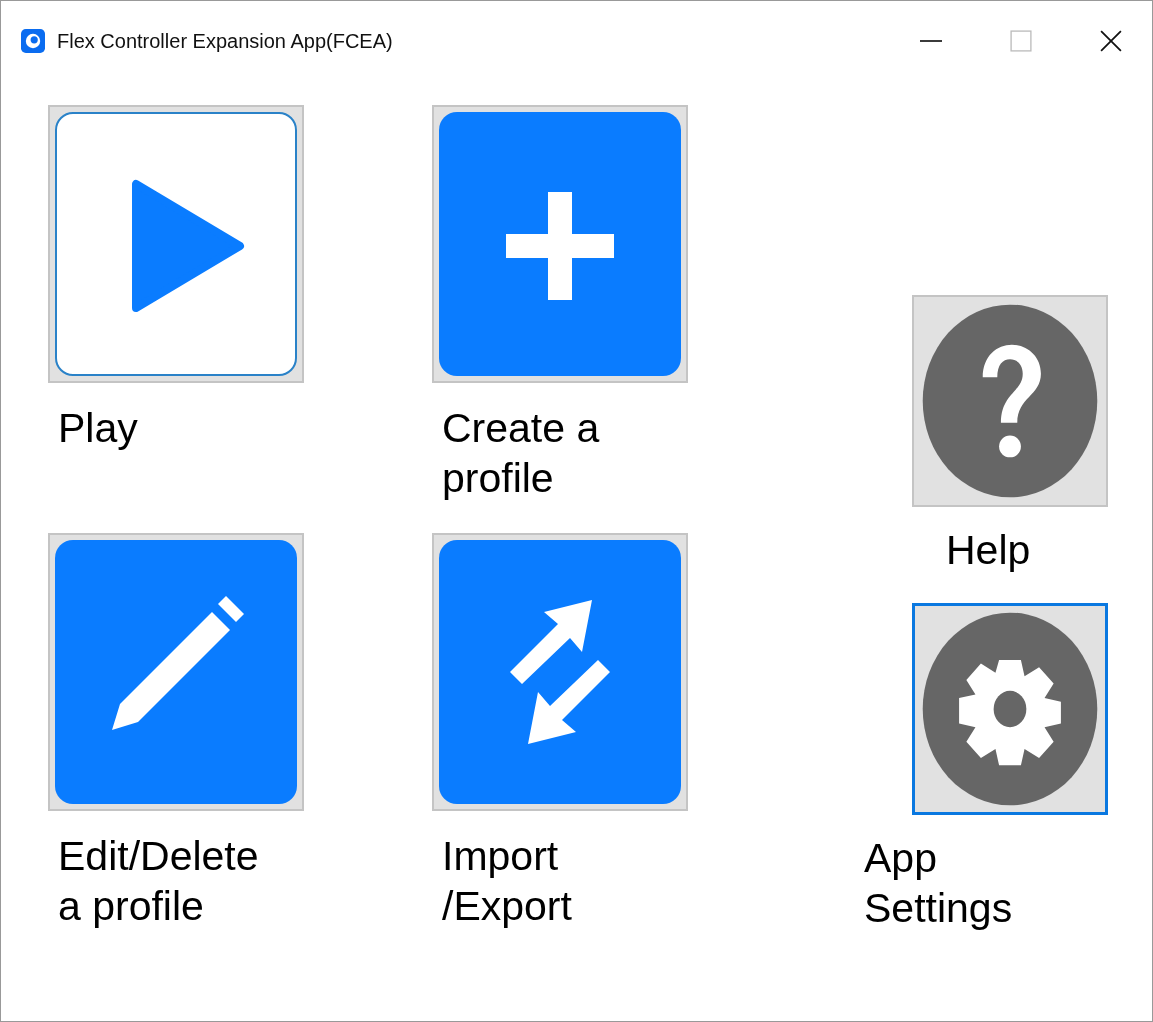 The width and height of the screenshot is (1153, 1022). I want to click on window-title: Flex Controller Expansion App(FCEA), so click(225, 41).